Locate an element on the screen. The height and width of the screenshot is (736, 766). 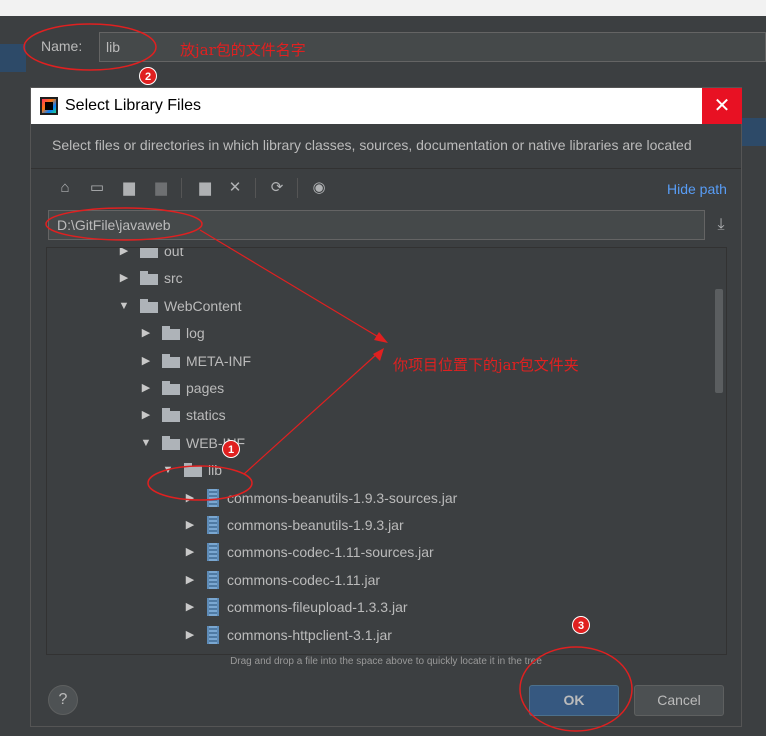
tree-item-label: META-INF is located at coordinates (219, 360).